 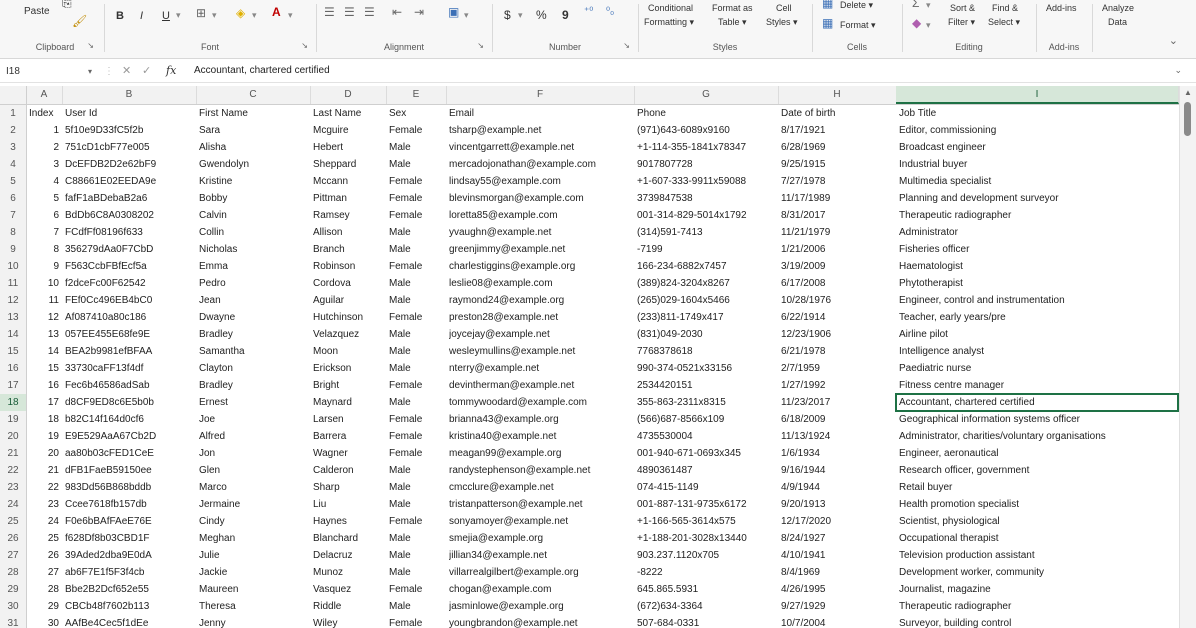 What do you see at coordinates (540, 317) in the screenshot?
I see `cell-f13: preston28@example.net` at bounding box center [540, 317].